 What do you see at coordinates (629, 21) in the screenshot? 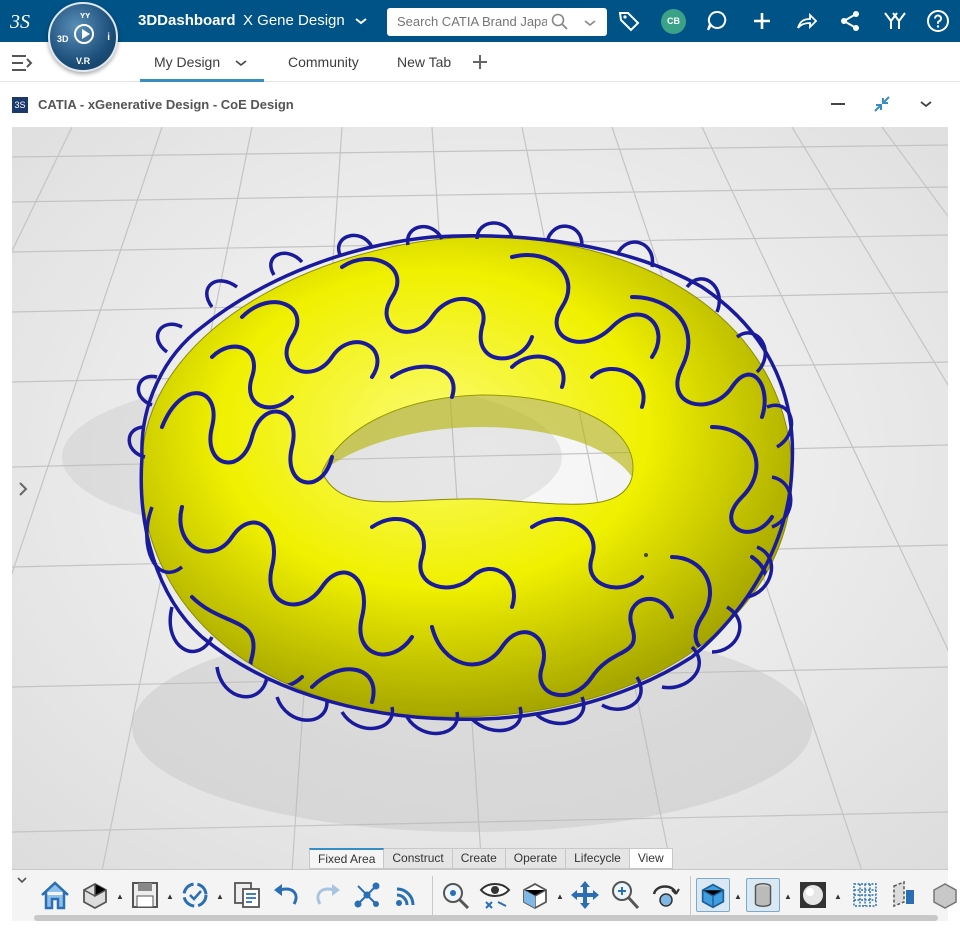
I see `tag-icon` at bounding box center [629, 21].